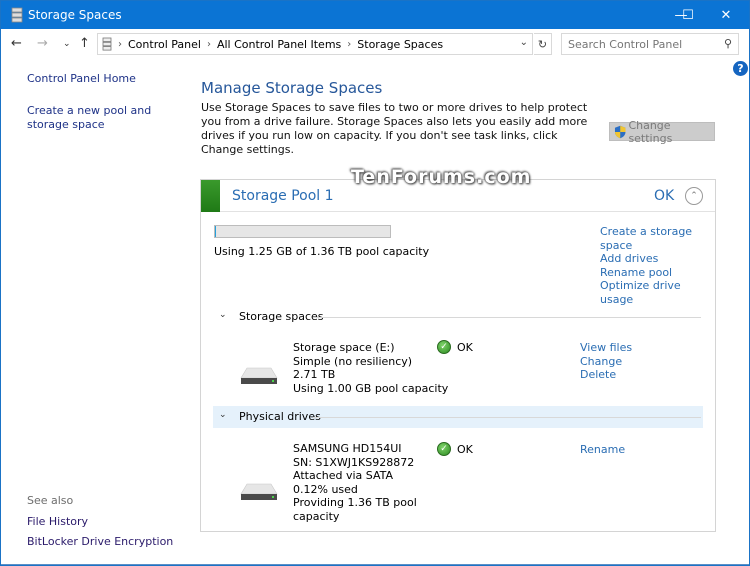 This screenshot has width=750, height=566. Describe the element at coordinates (322, 251) in the screenshot. I see `pool-capacity-text: Using 1.25 GB of 1.36 TB pool capacity` at that location.